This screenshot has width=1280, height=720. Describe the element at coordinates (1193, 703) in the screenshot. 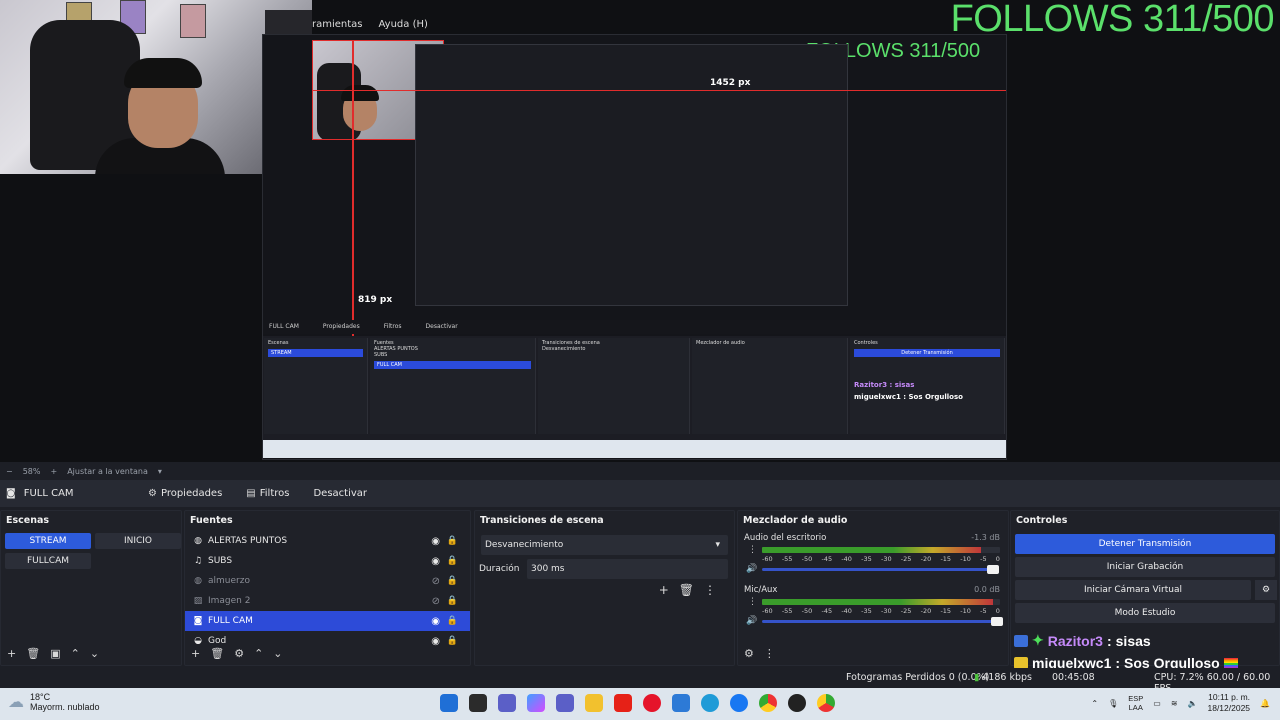

I see `volume-icon: 🔈` at that location.